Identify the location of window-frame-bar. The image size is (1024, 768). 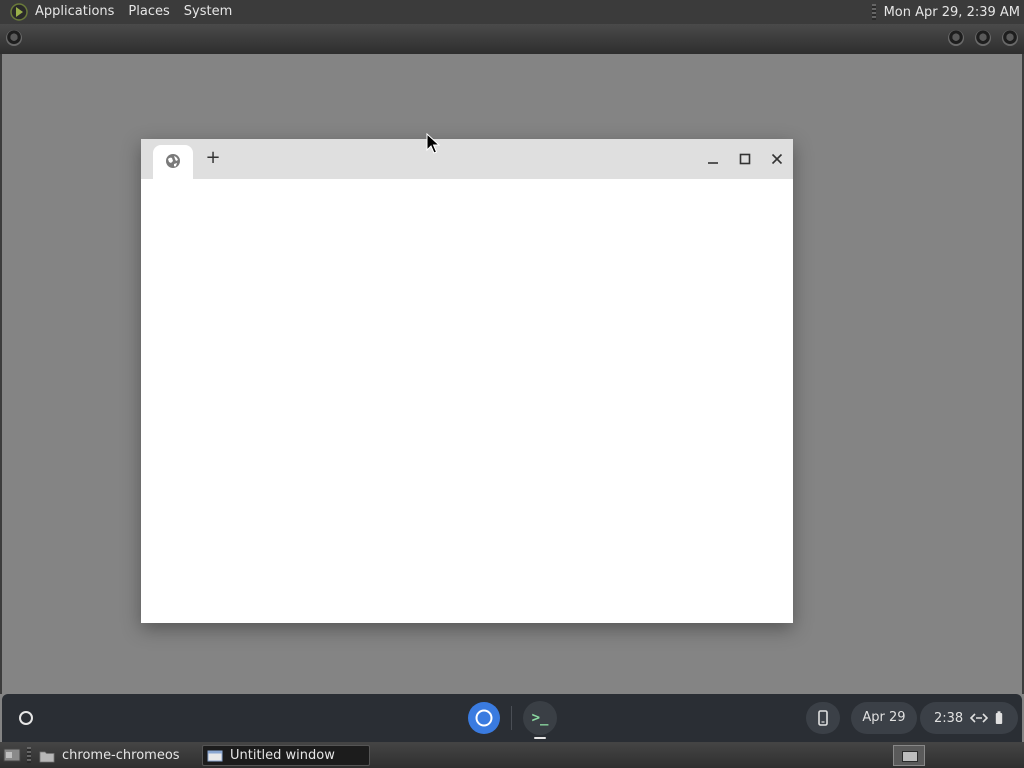
(512, 39).